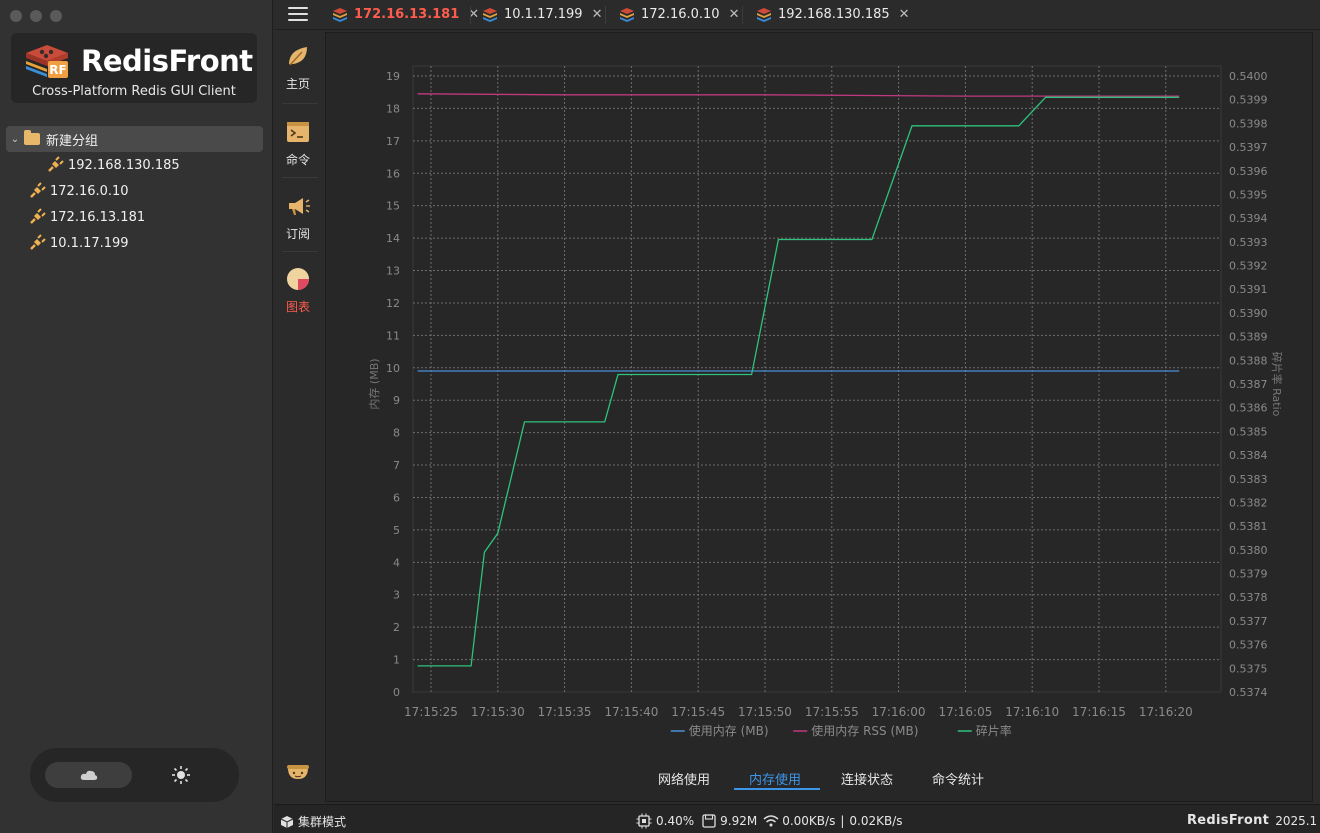 The width and height of the screenshot is (1320, 833). Describe the element at coordinates (1248, 194) in the screenshot. I see `y2-tick-label: 0.5395` at that location.